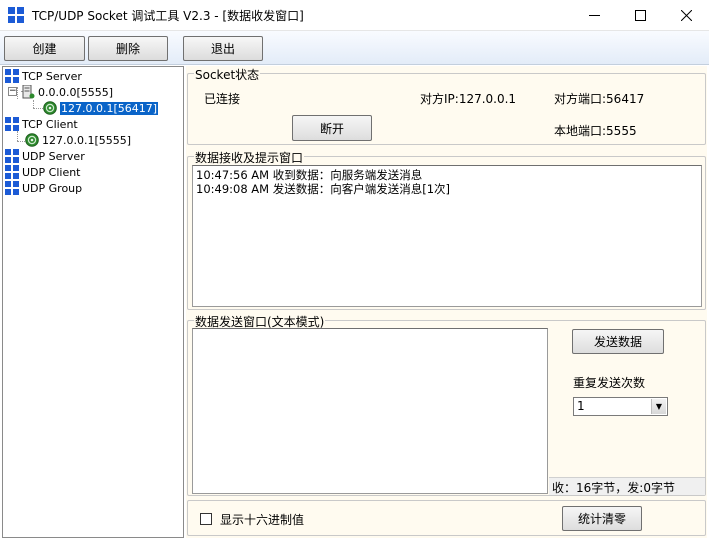 The width and height of the screenshot is (709, 540). Describe the element at coordinates (354, 15) in the screenshot. I see `title-bar: TCP/UDP Socket 调试工具 V2.3 - [数据收发窗口]` at that location.